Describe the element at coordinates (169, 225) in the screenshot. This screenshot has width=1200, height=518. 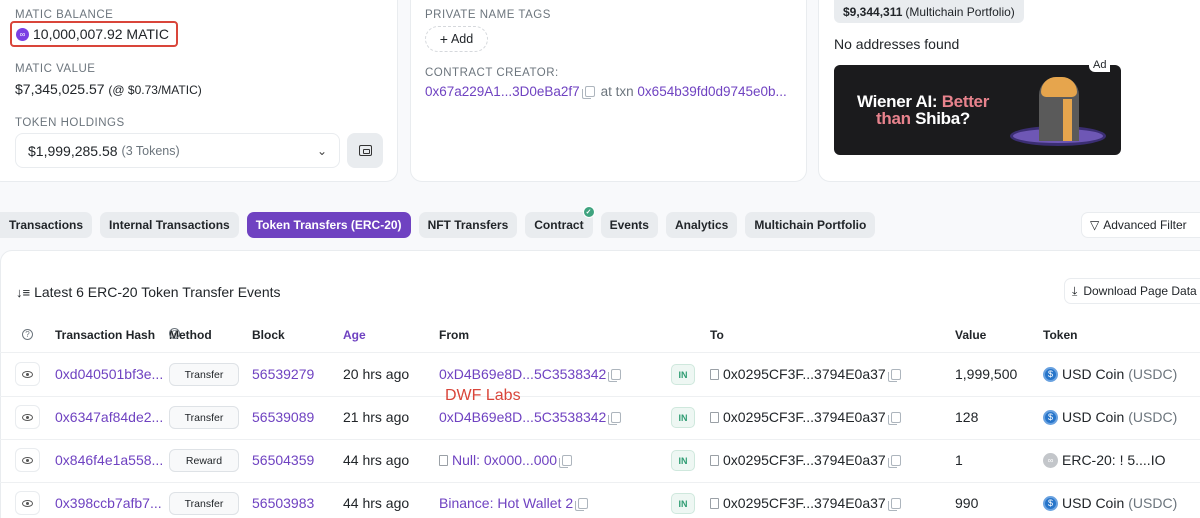
I see `tab-internal-transactions: Internal Transactions` at that location.